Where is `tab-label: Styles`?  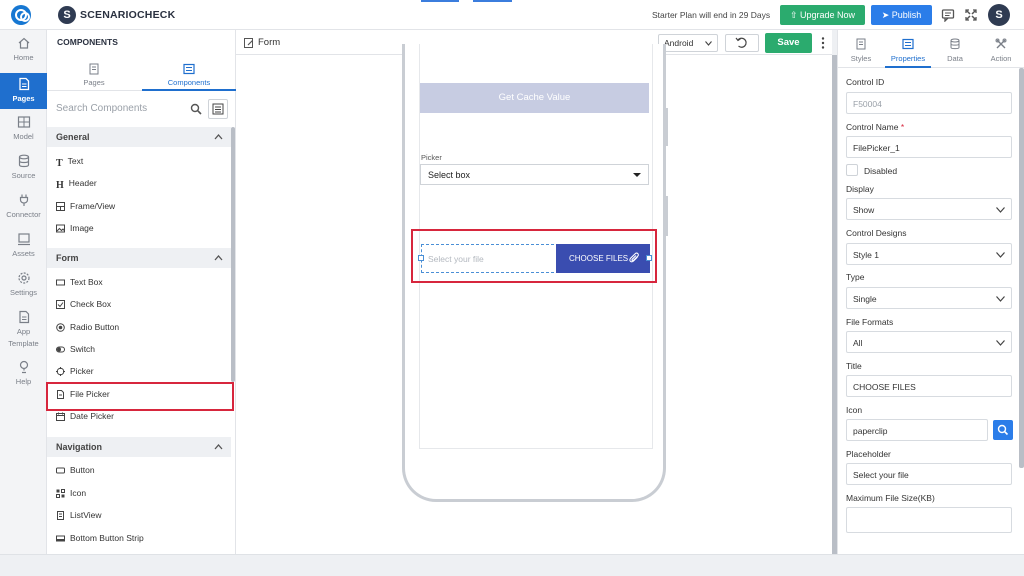 tab-label: Styles is located at coordinates (861, 58).